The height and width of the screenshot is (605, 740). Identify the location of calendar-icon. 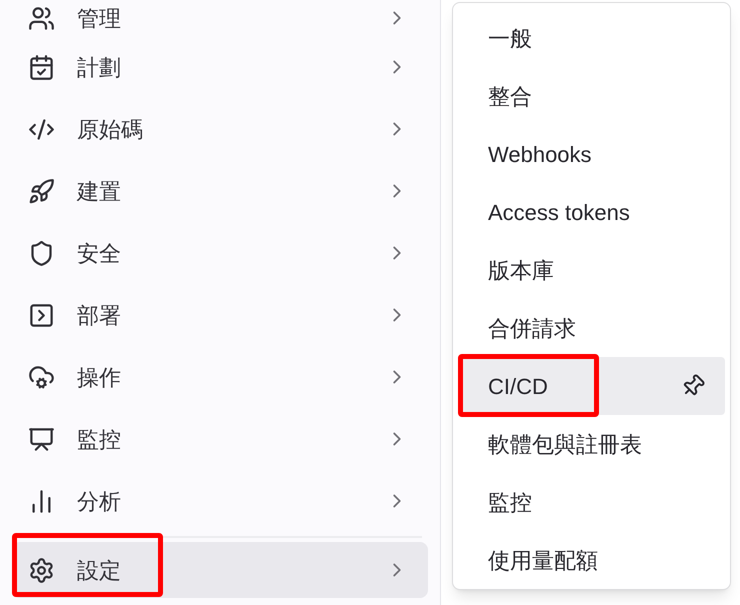
(41, 67).